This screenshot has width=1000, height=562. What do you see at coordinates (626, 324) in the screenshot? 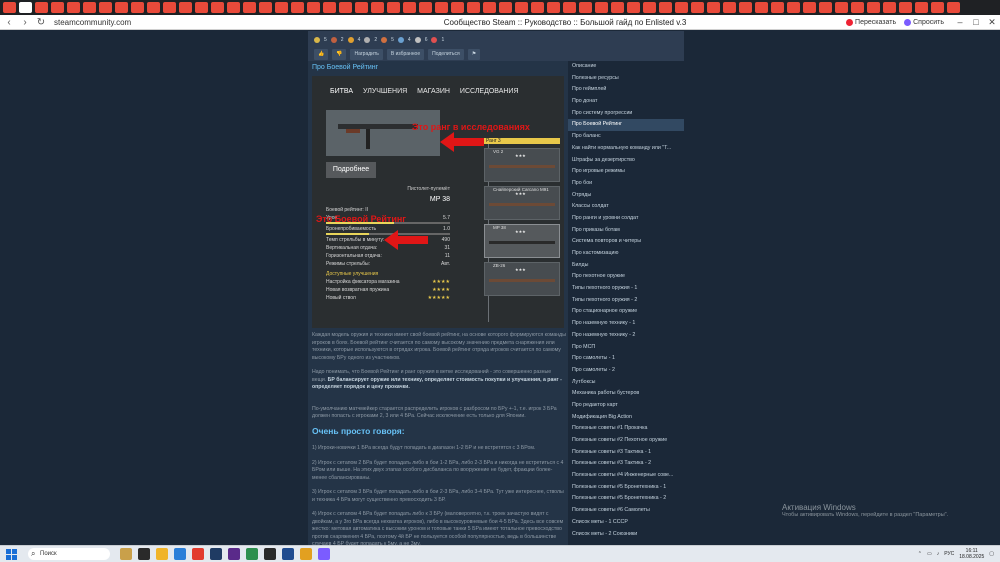
I see `sidebar-item: Про наземную технику - 1` at bounding box center [626, 324].